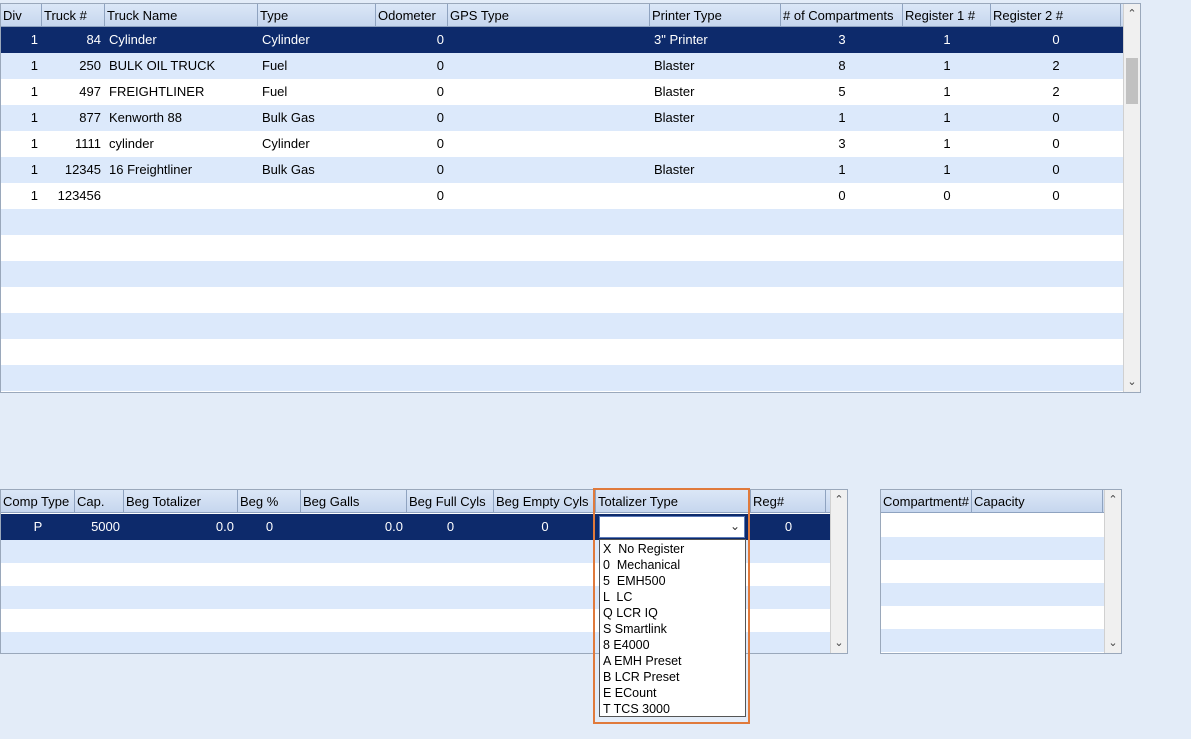 This screenshot has height=739, width=1191. Describe the element at coordinates (672, 527) in the screenshot. I see `totalizer-type-combobox: ⌄` at that location.